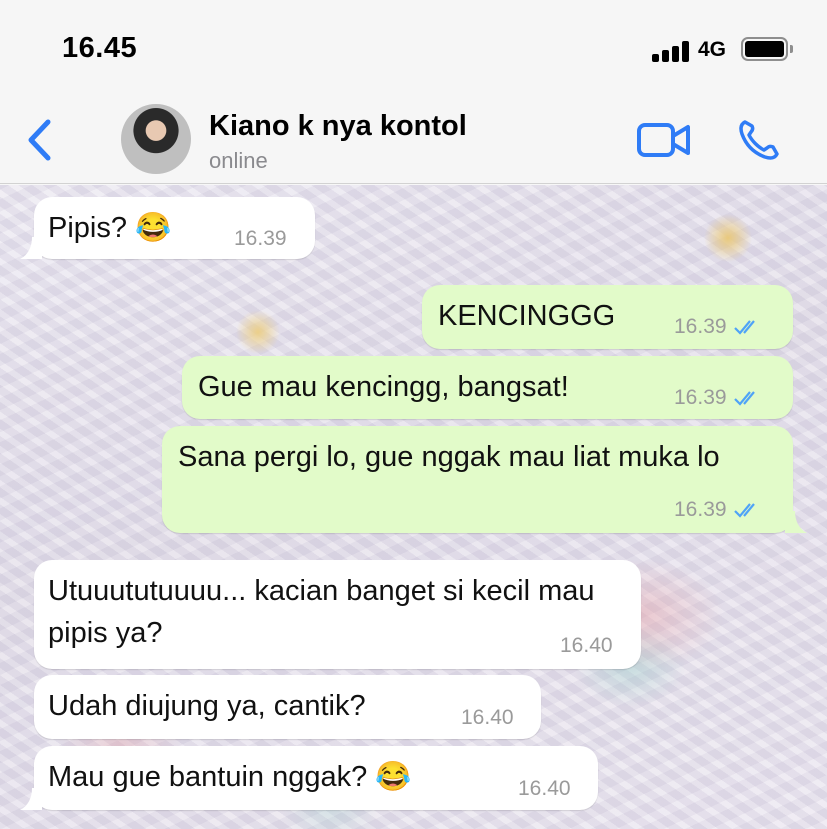 The height and width of the screenshot is (829, 827). Describe the element at coordinates (712, 49) in the screenshot. I see `network-type: 4G` at that location.